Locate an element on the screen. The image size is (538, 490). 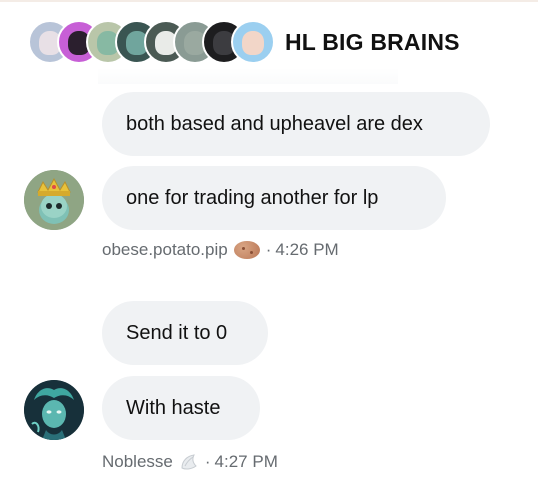
sender-name: obese.potato.pip is located at coordinates (165, 250).